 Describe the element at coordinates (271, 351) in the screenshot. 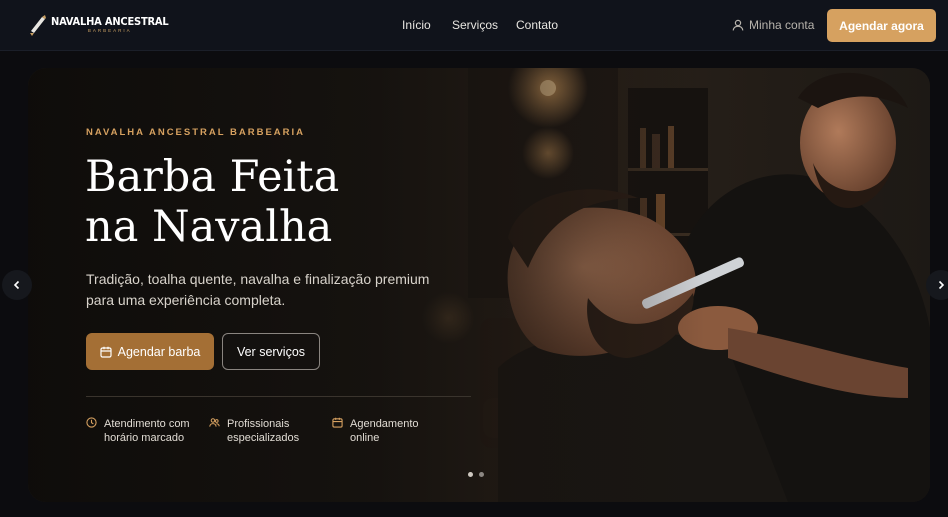

I see `view-services-button: Ver serviços` at that location.